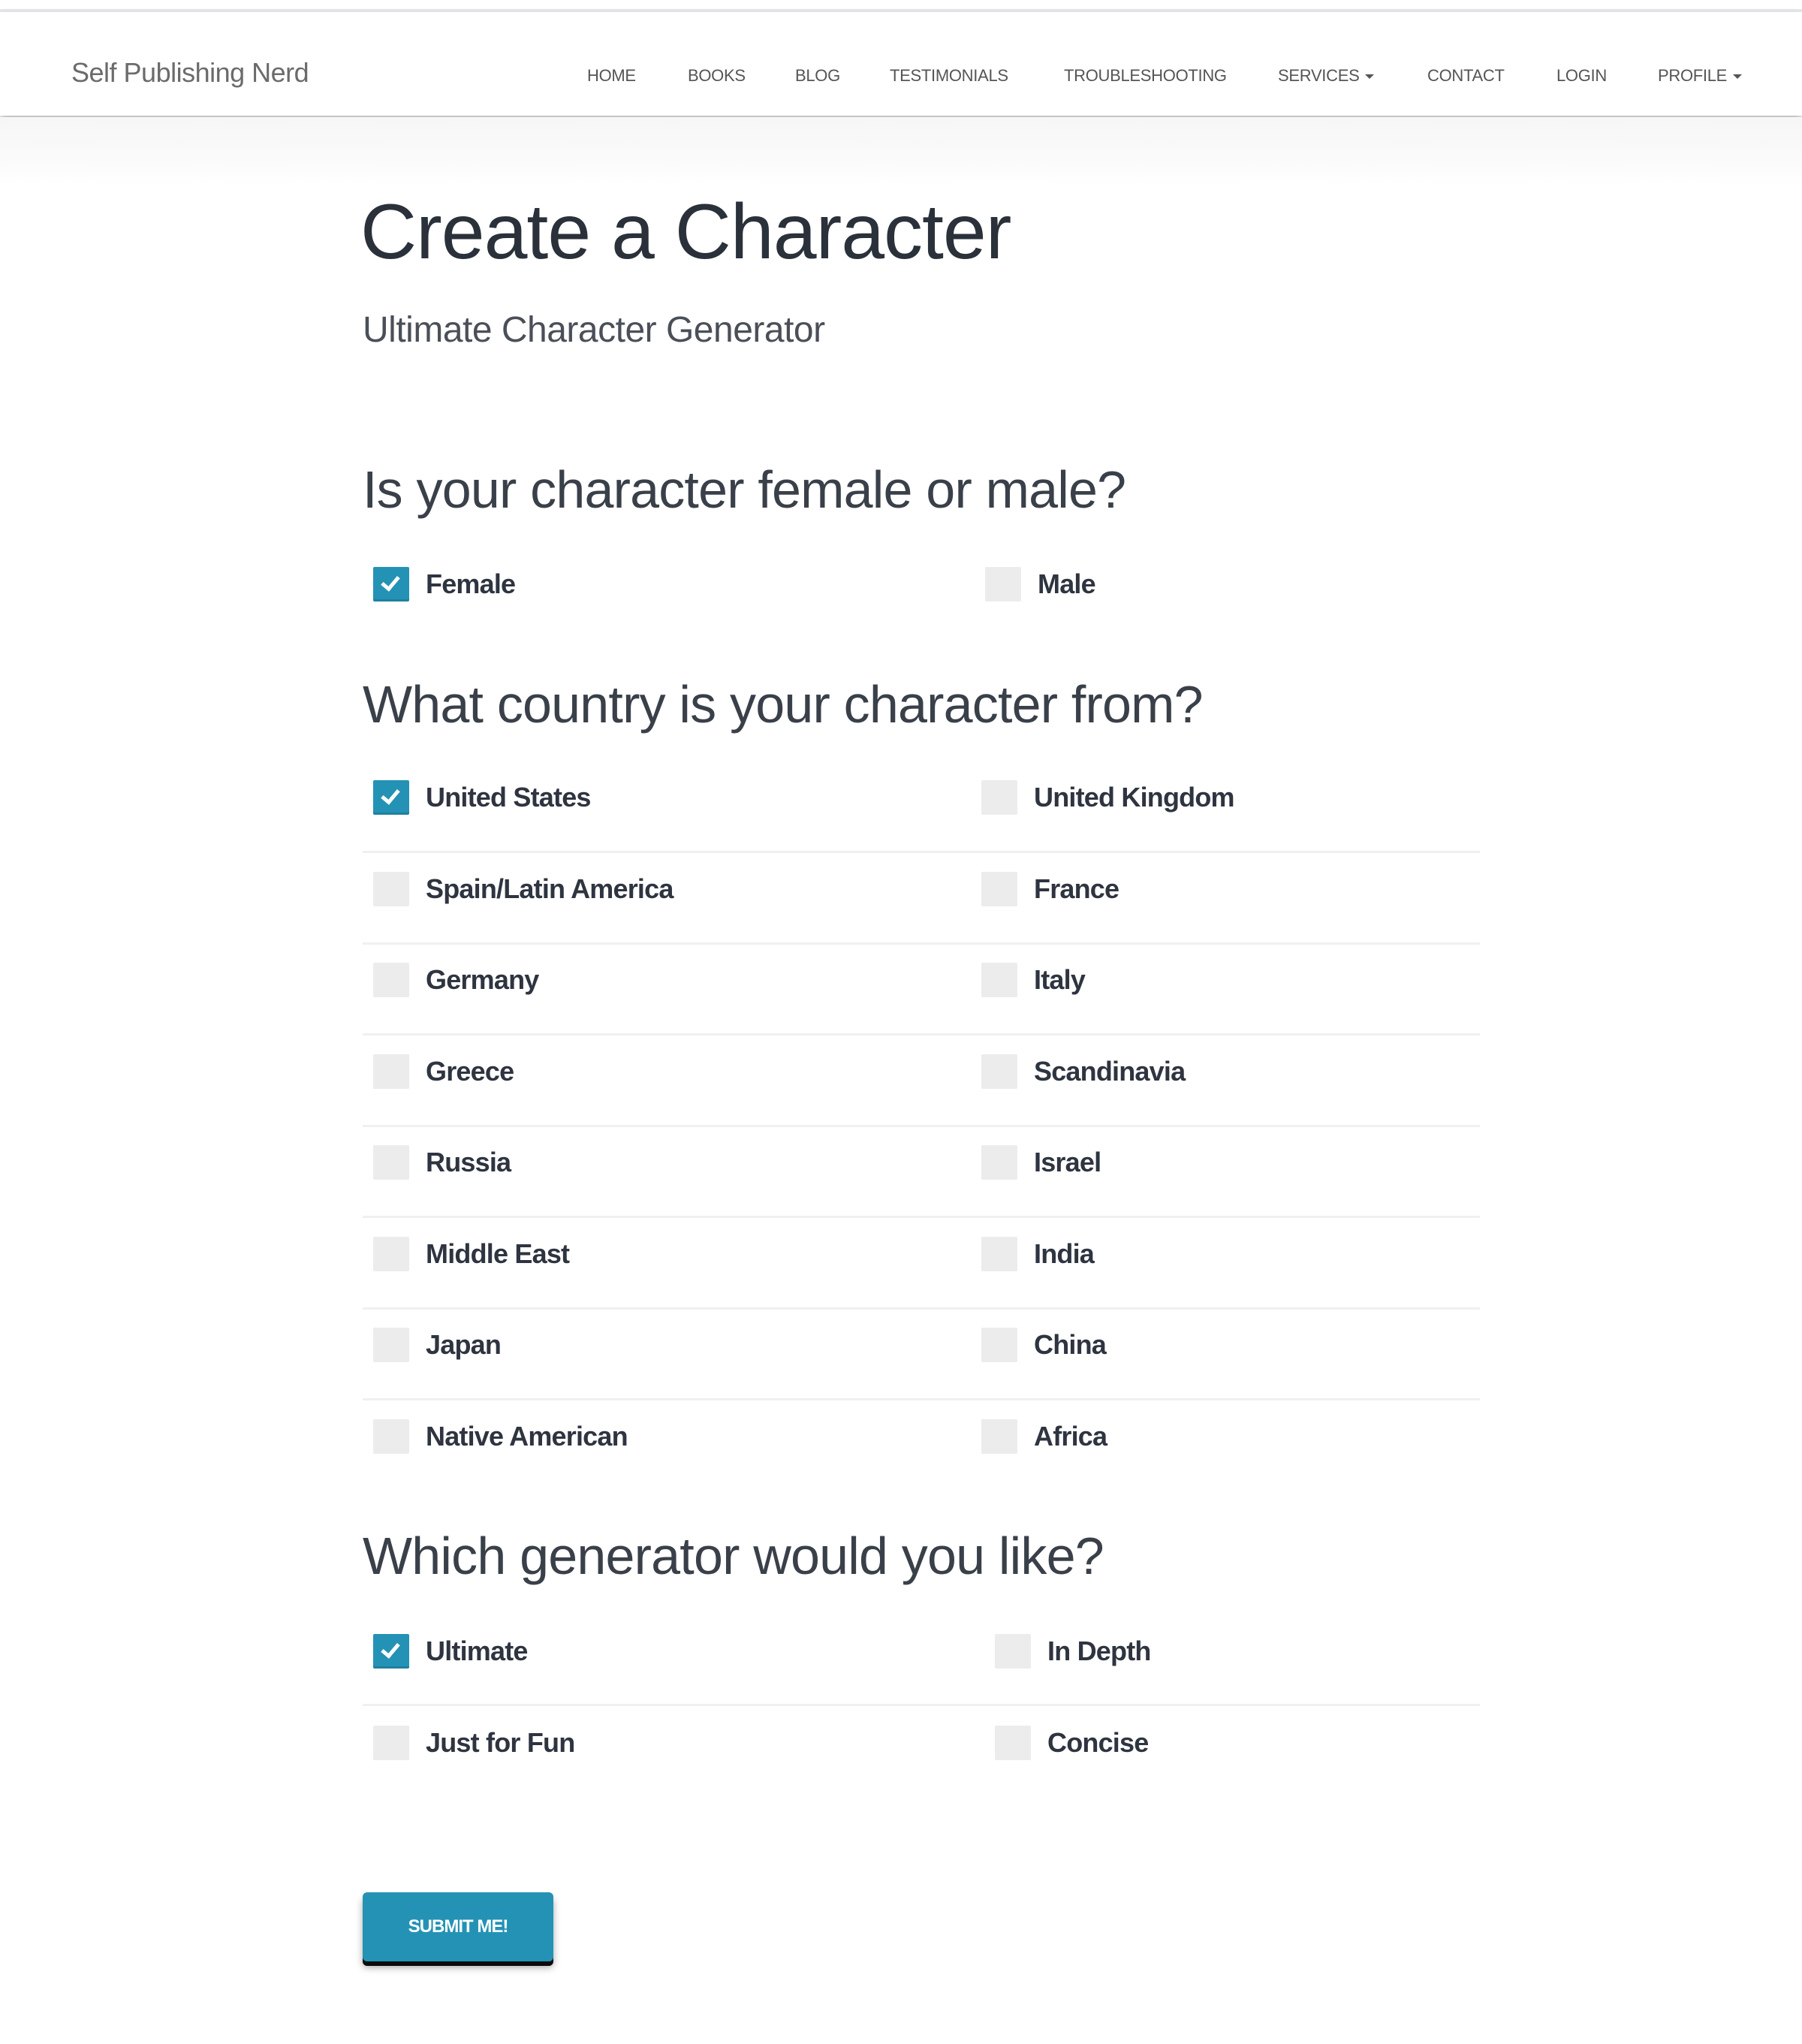  What do you see at coordinates (1067, 583) in the screenshot?
I see `option-label: Male` at bounding box center [1067, 583].